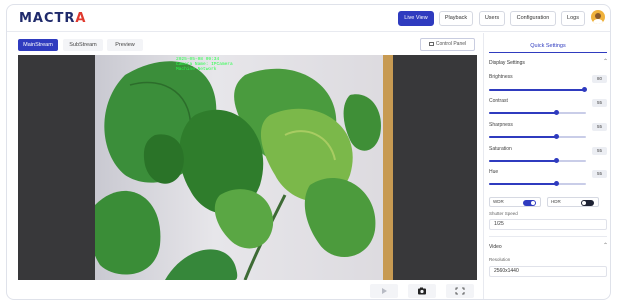 This screenshot has width=617, height=304. Describe the element at coordinates (548, 236) in the screenshot. I see `divider` at that location.